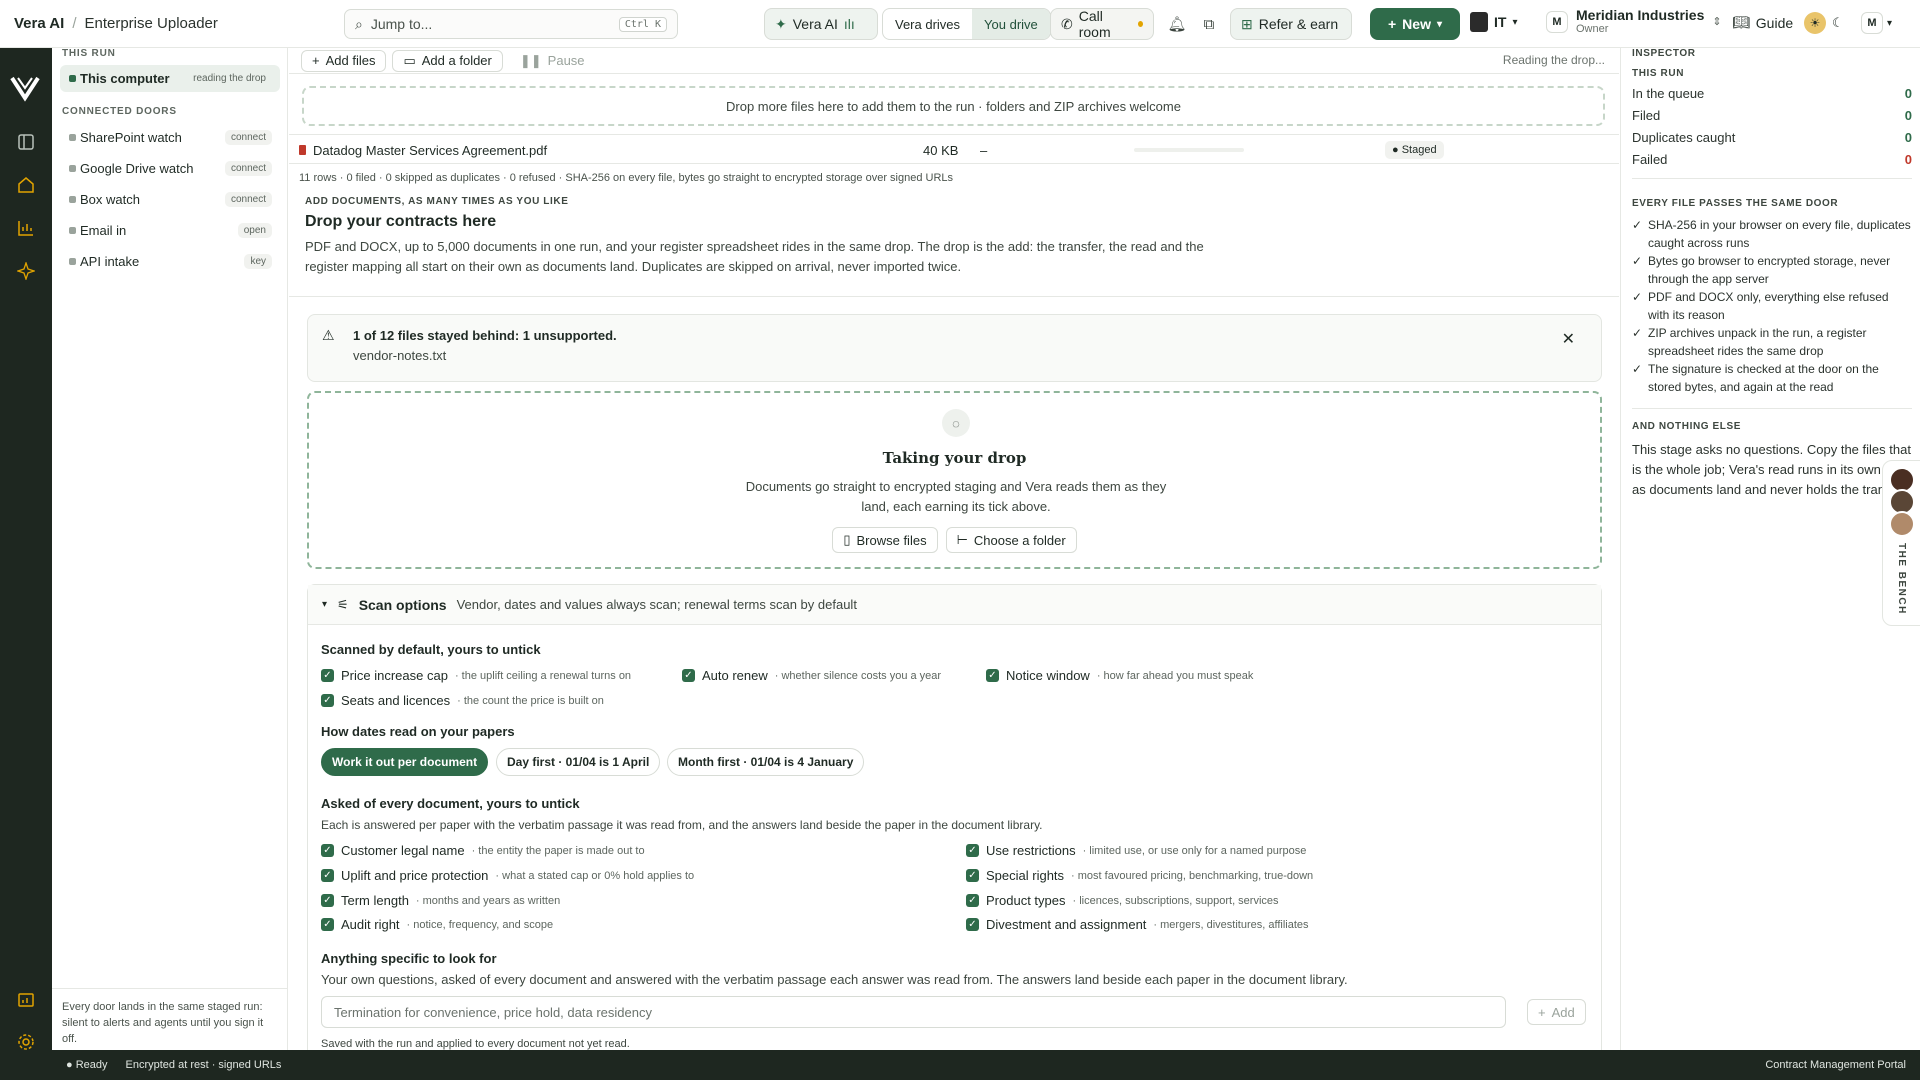  What do you see at coordinates (566, 60) in the screenshot?
I see `pause-label: Pause` at bounding box center [566, 60].